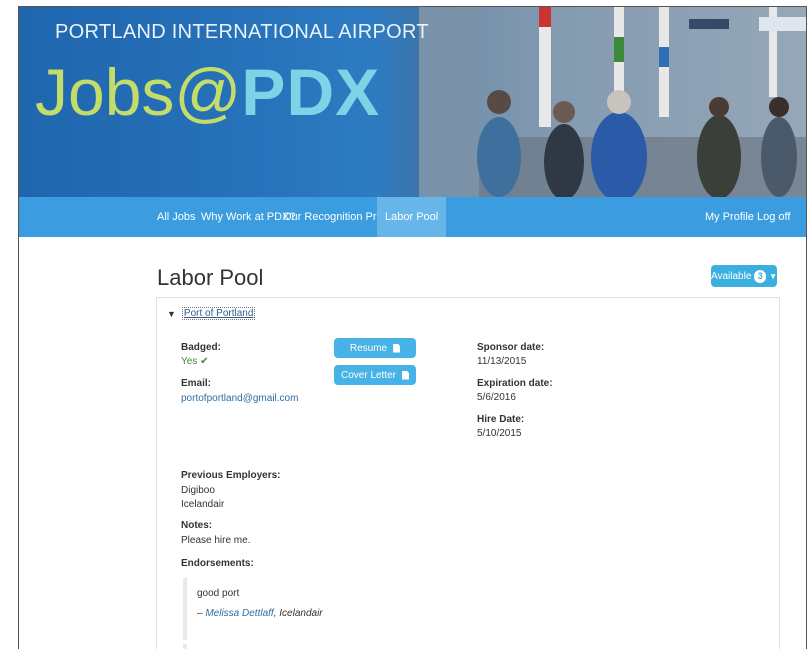  I want to click on chevron-down-icon: ▼, so click(171, 313).